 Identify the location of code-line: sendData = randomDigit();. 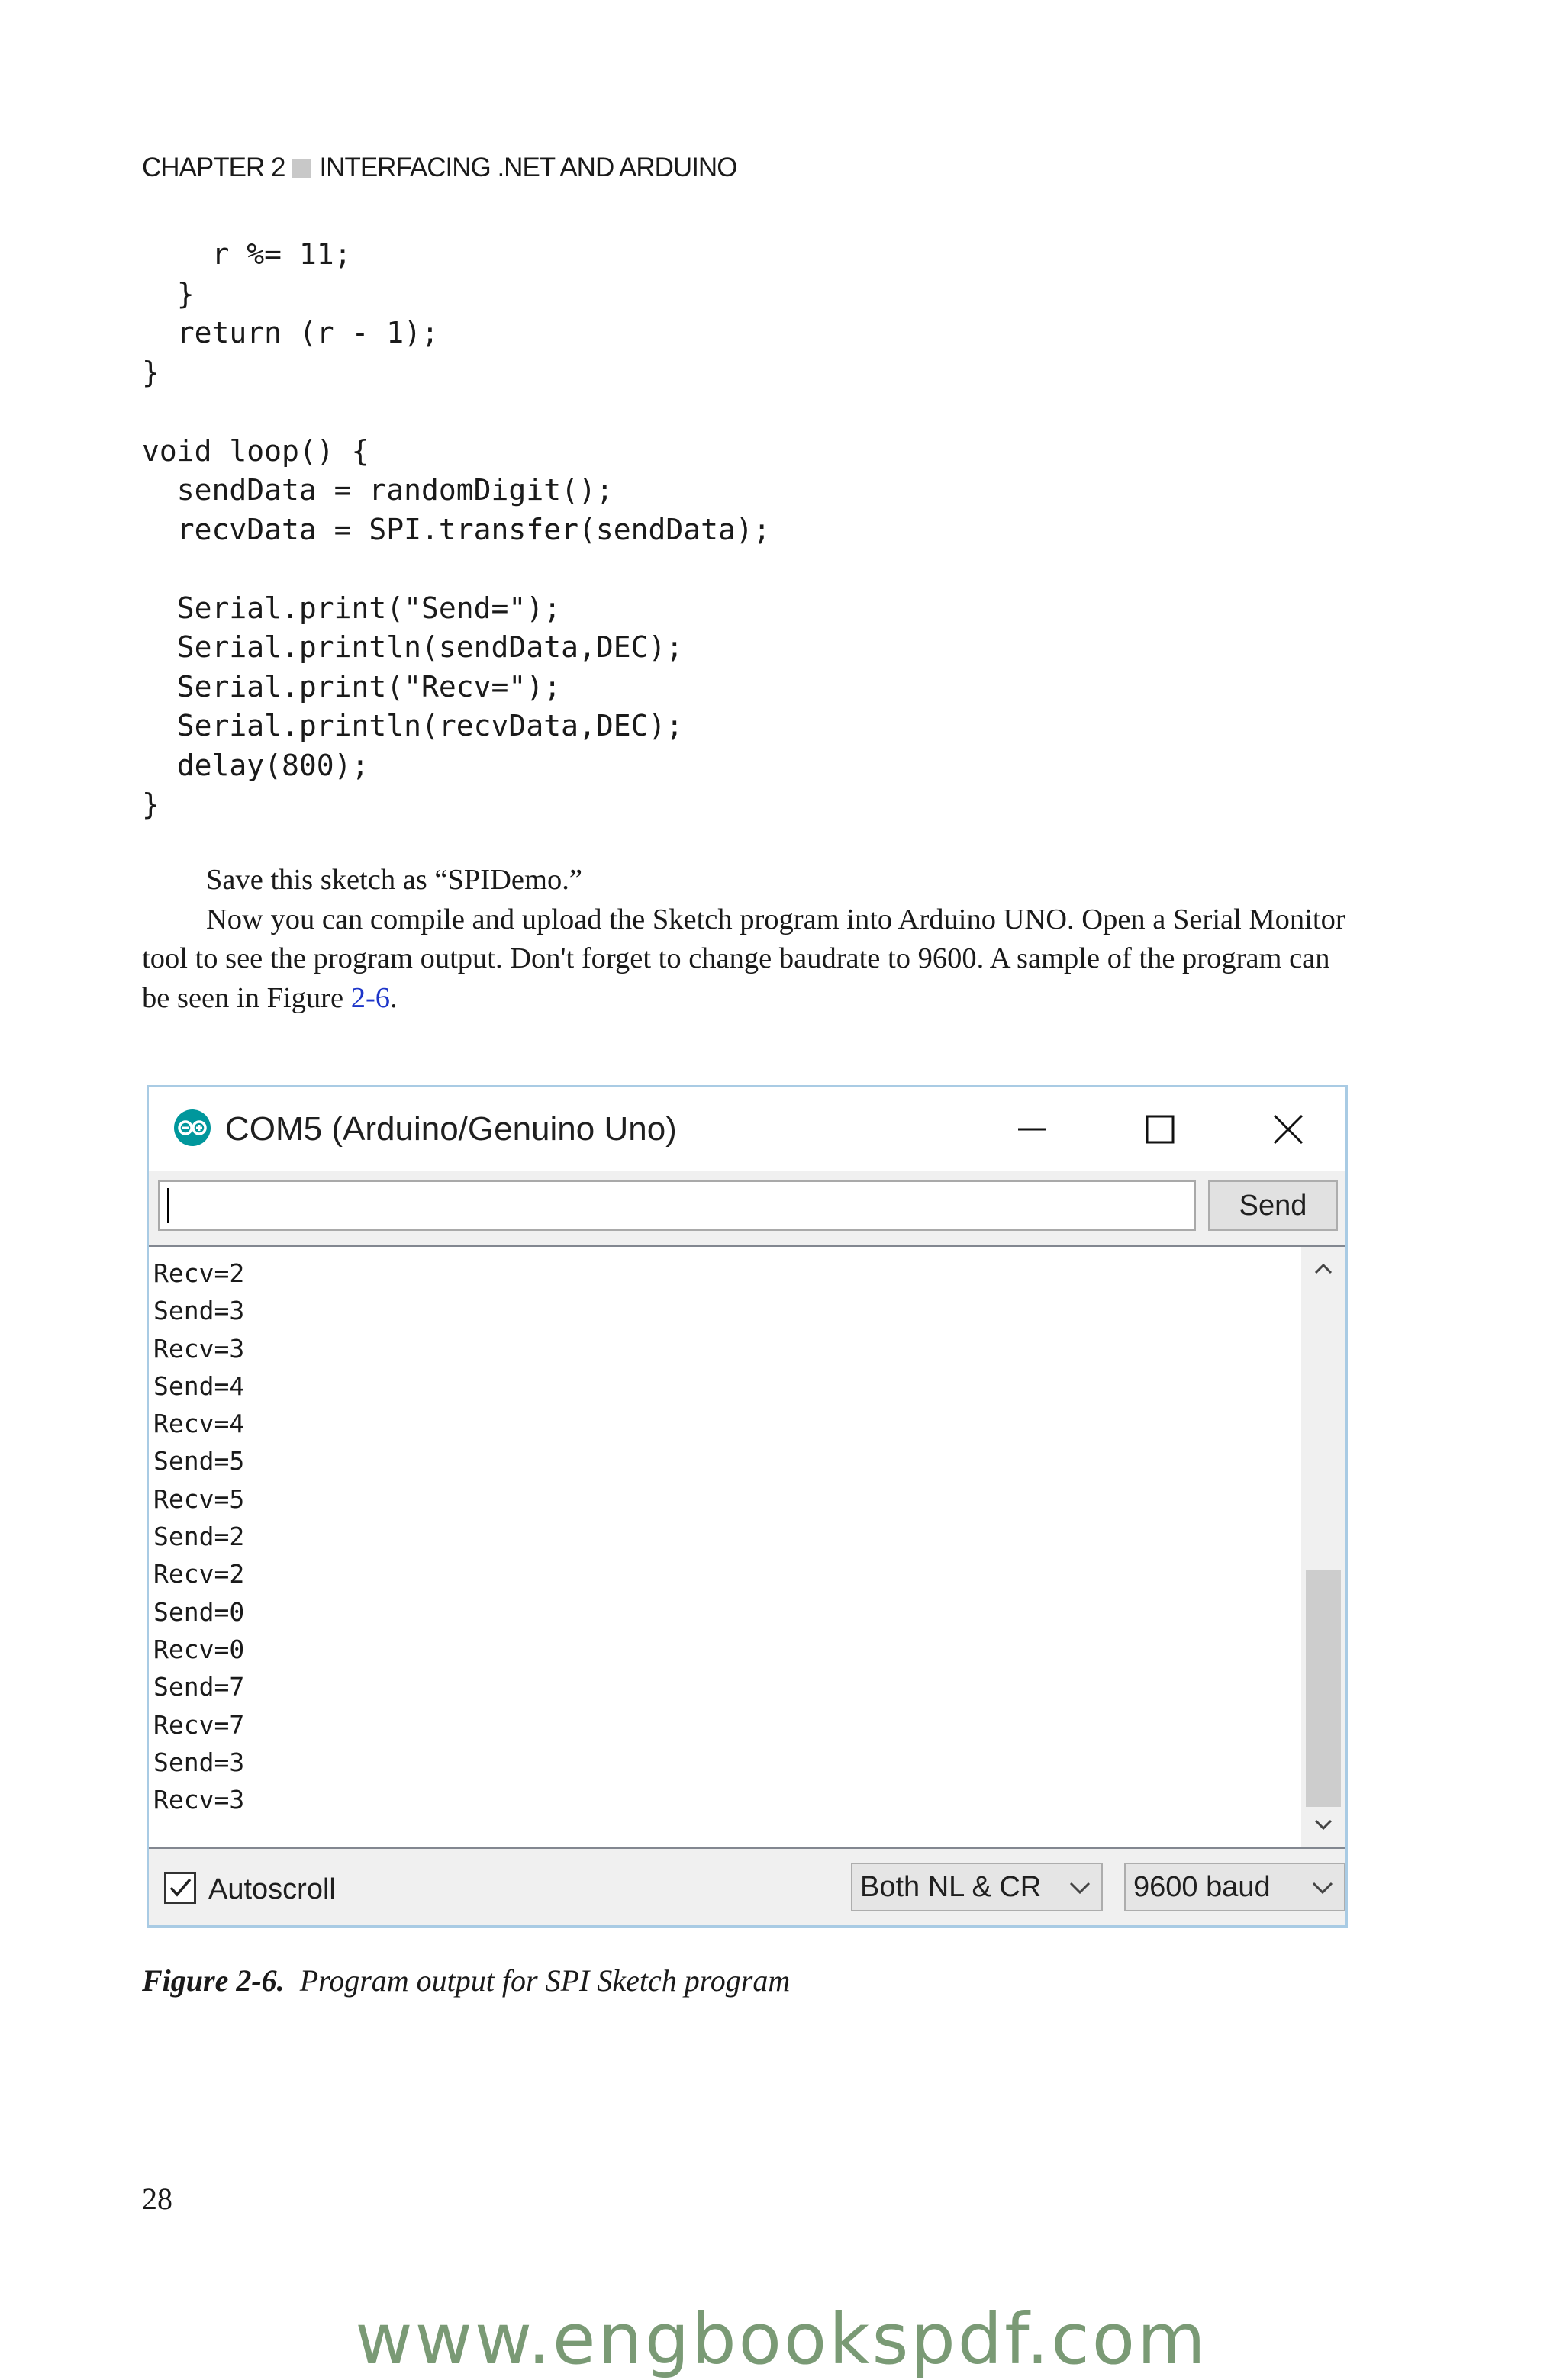
(395, 490).